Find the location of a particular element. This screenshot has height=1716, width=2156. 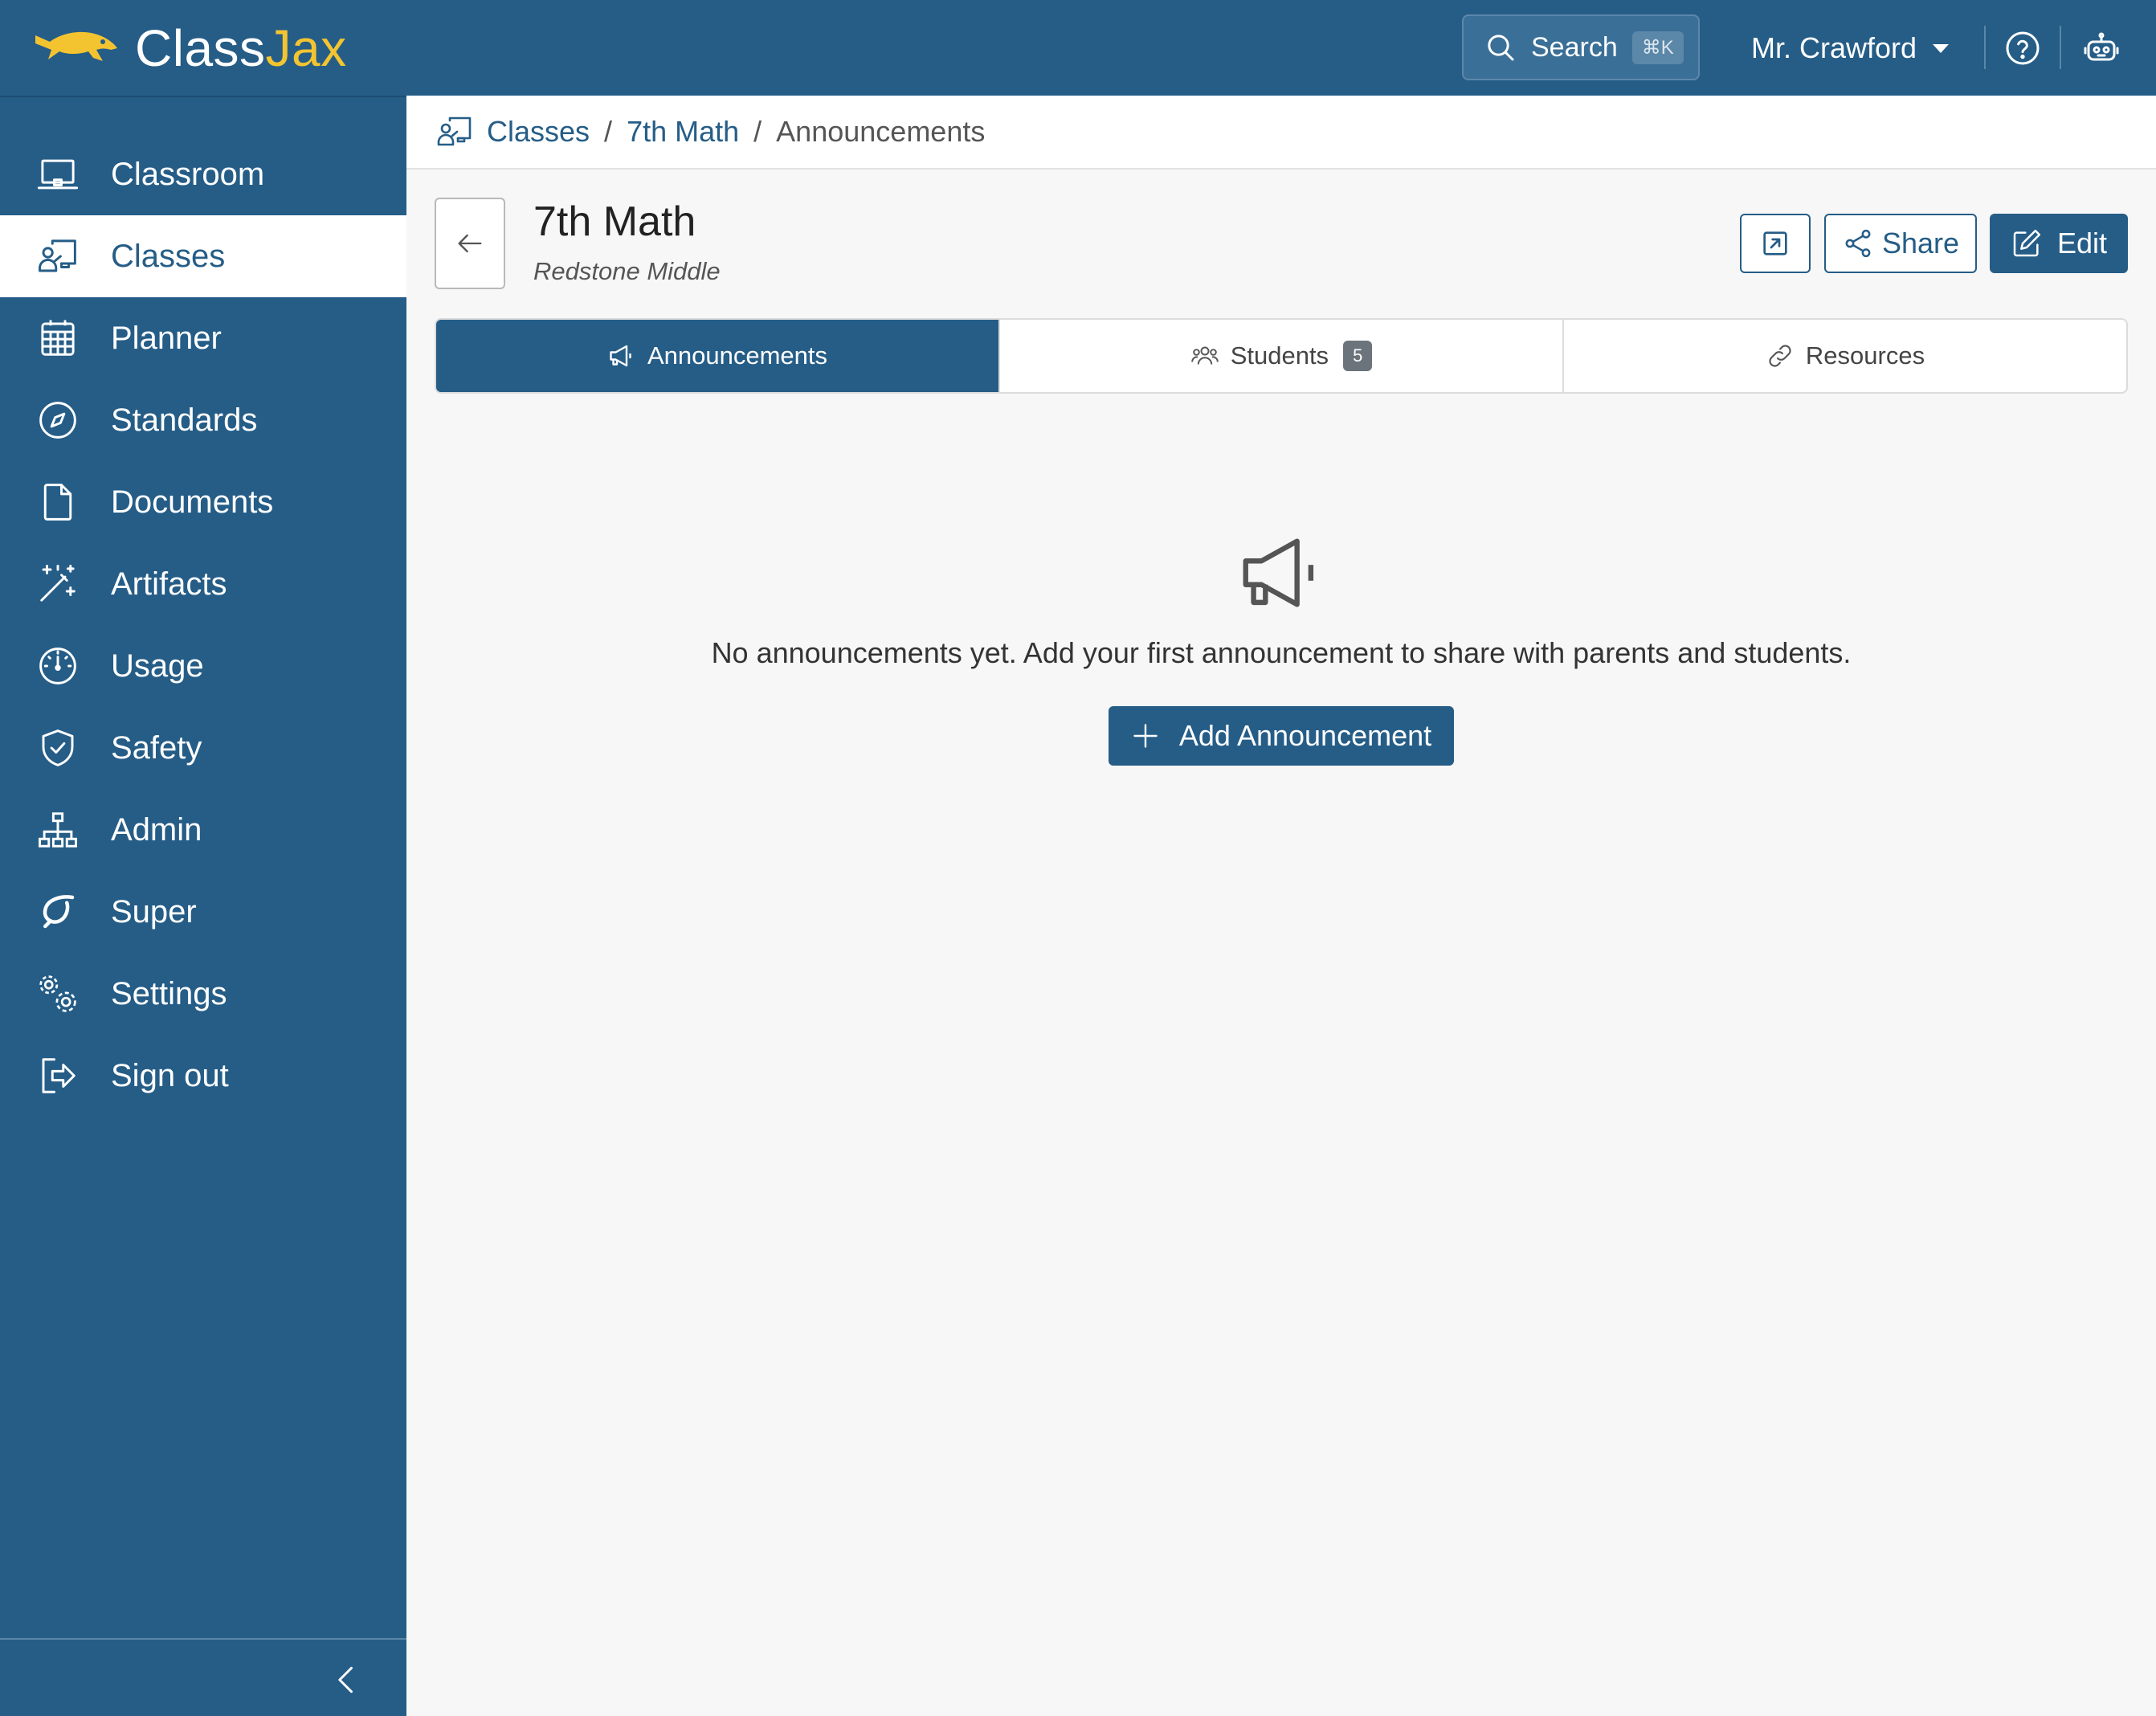

breadcrumb-link-class: 7th Math is located at coordinates (683, 132).